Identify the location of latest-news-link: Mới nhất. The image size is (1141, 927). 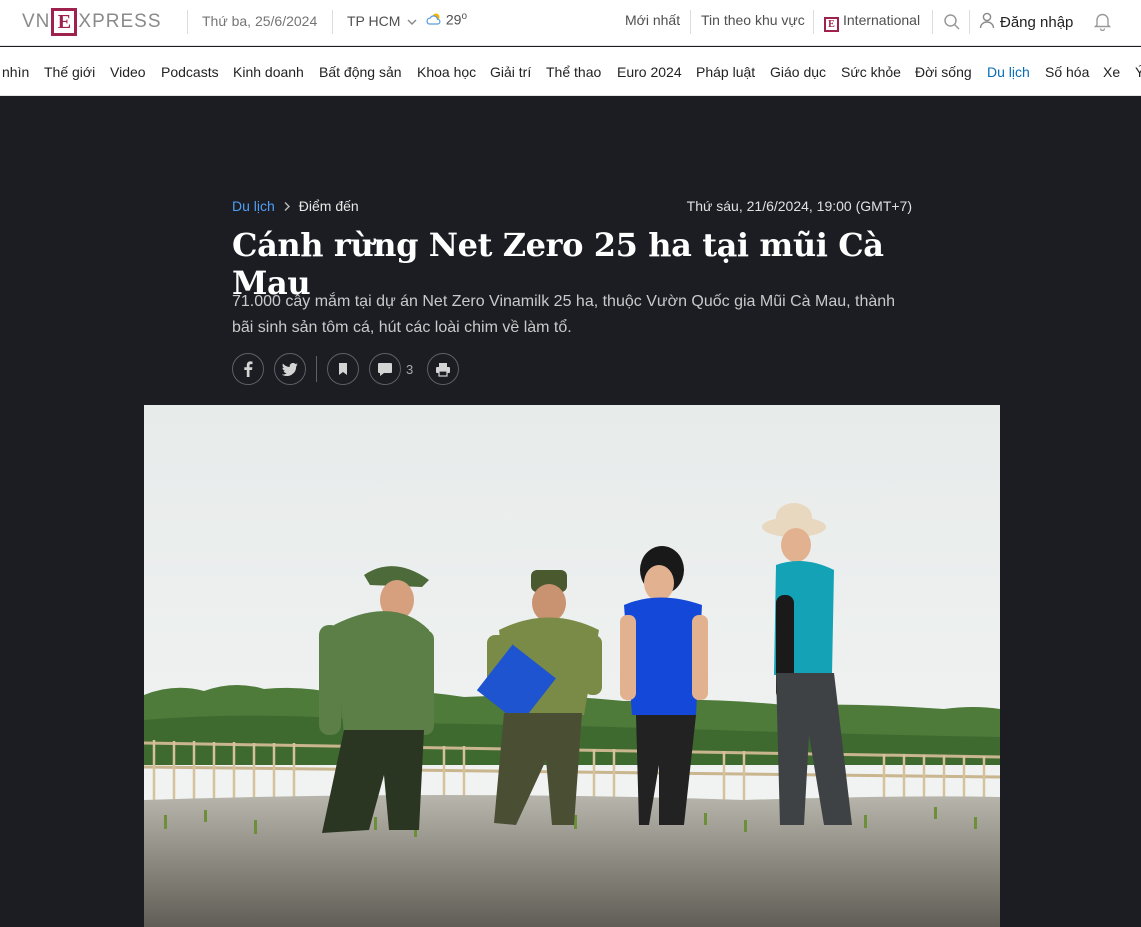
(652, 20).